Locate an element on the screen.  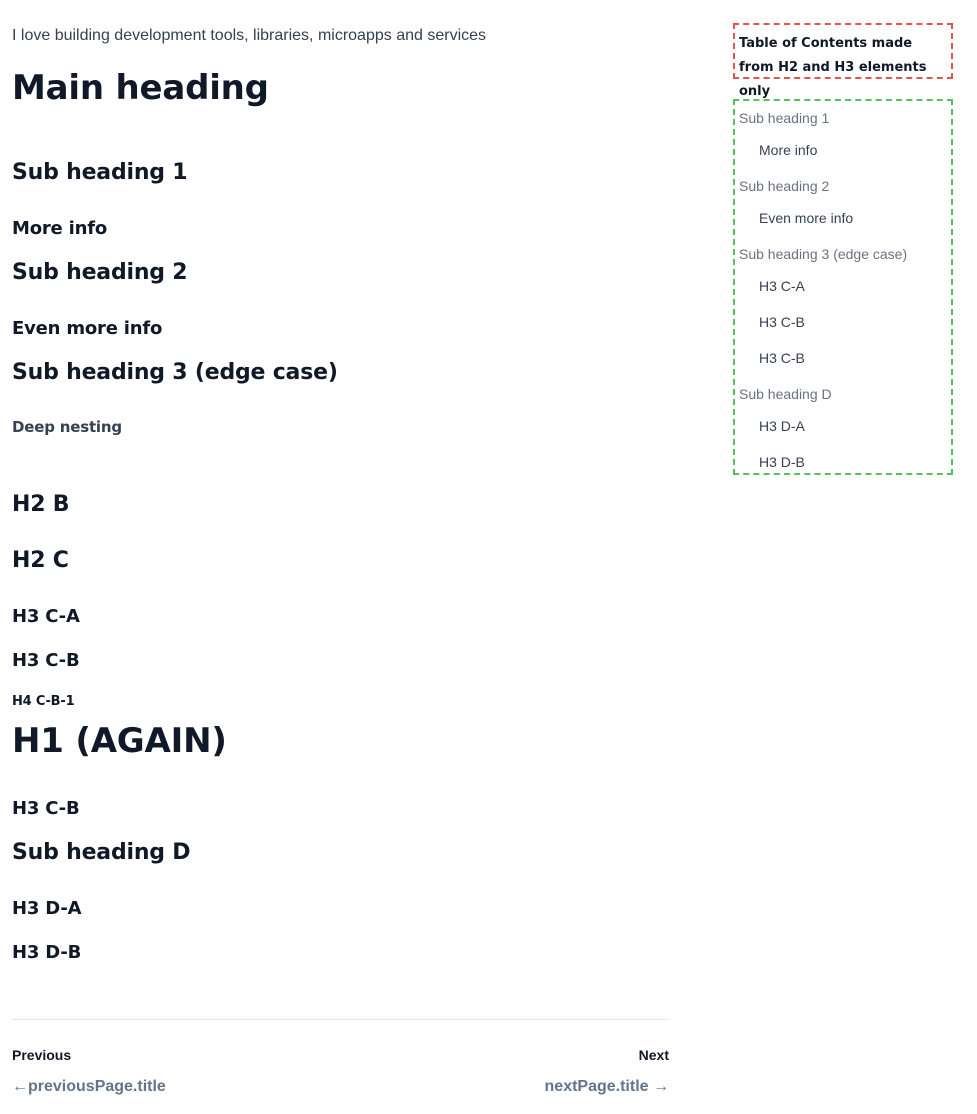
heading-sub-2: Sub heading 2 is located at coordinates (100, 272).